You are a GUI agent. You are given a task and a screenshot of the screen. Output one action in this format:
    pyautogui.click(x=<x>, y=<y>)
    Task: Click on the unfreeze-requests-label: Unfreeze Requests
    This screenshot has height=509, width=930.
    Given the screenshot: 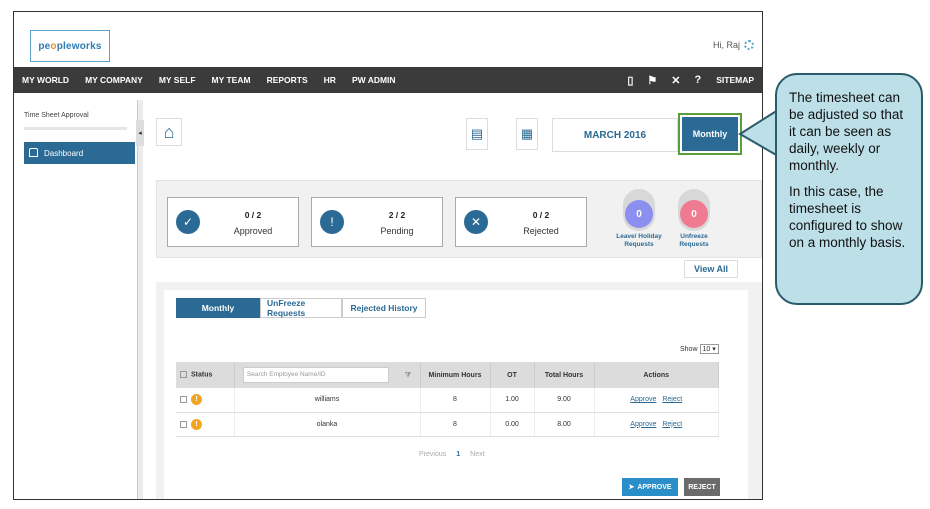 What is the action you would take?
    pyautogui.click(x=694, y=241)
    